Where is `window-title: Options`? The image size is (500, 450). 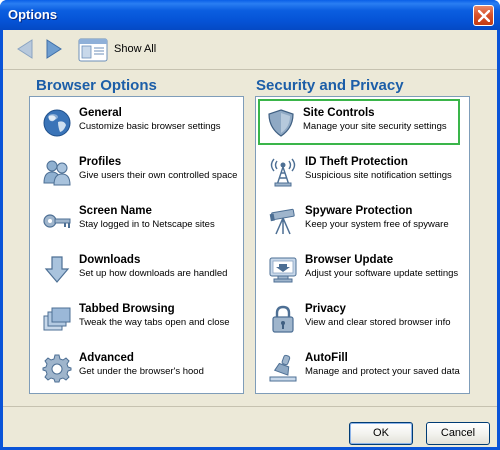 window-title: Options is located at coordinates (33, 14).